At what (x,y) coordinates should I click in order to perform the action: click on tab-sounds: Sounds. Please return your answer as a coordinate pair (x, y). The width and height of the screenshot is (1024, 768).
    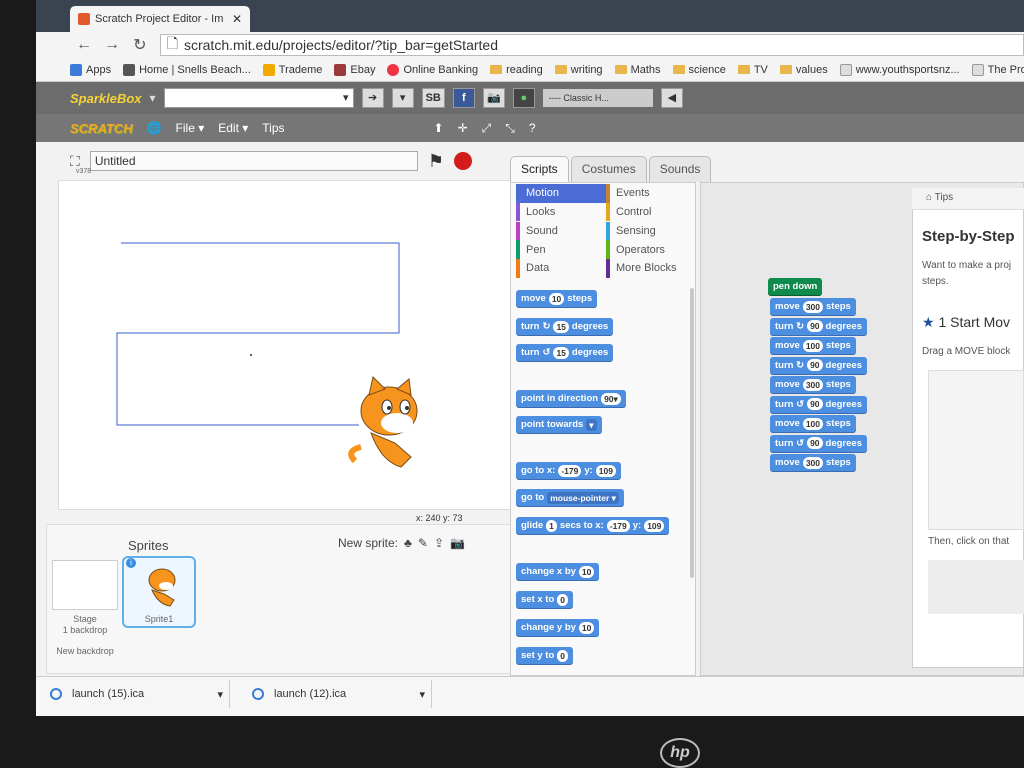
    Looking at the image, I should click on (680, 169).